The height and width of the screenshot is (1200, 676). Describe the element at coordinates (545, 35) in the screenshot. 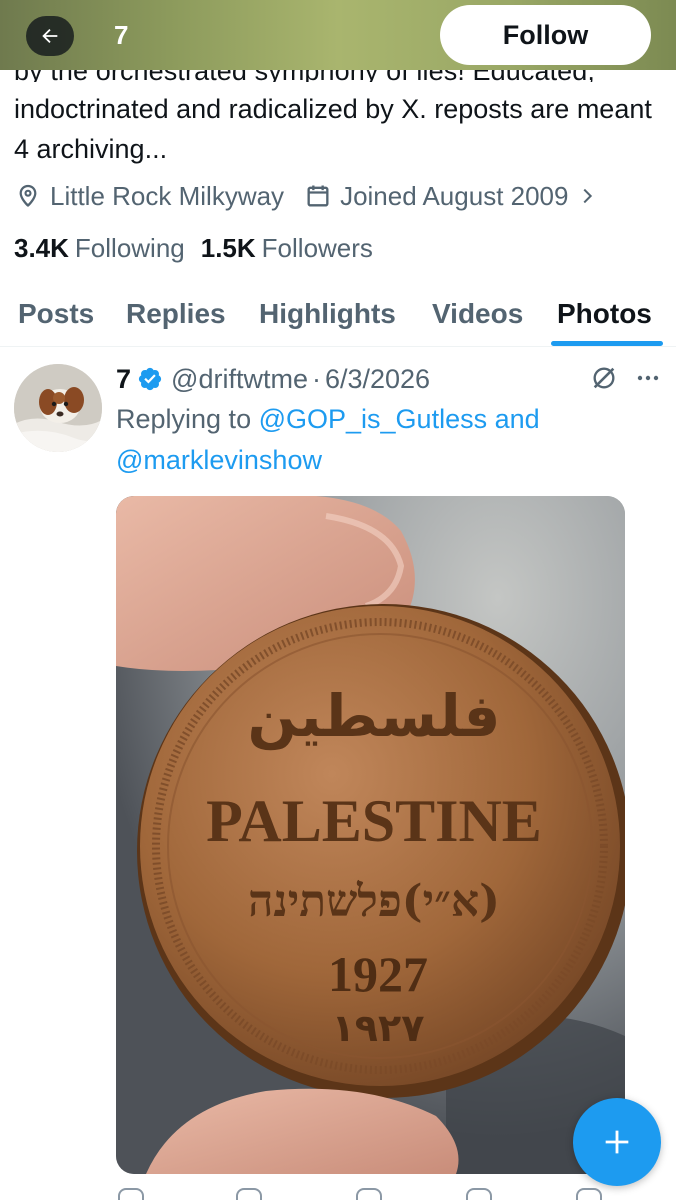

I see `follow-button: Follow` at that location.